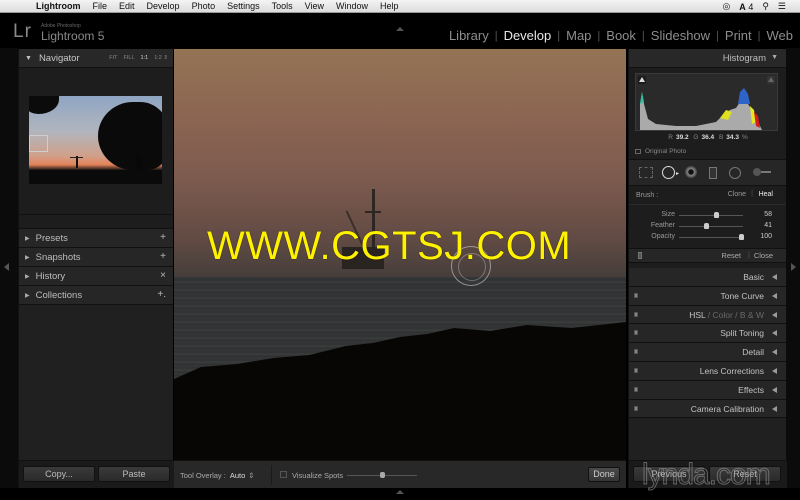  I want to click on zoom-custom: 1:2 ⇕, so click(161, 58).